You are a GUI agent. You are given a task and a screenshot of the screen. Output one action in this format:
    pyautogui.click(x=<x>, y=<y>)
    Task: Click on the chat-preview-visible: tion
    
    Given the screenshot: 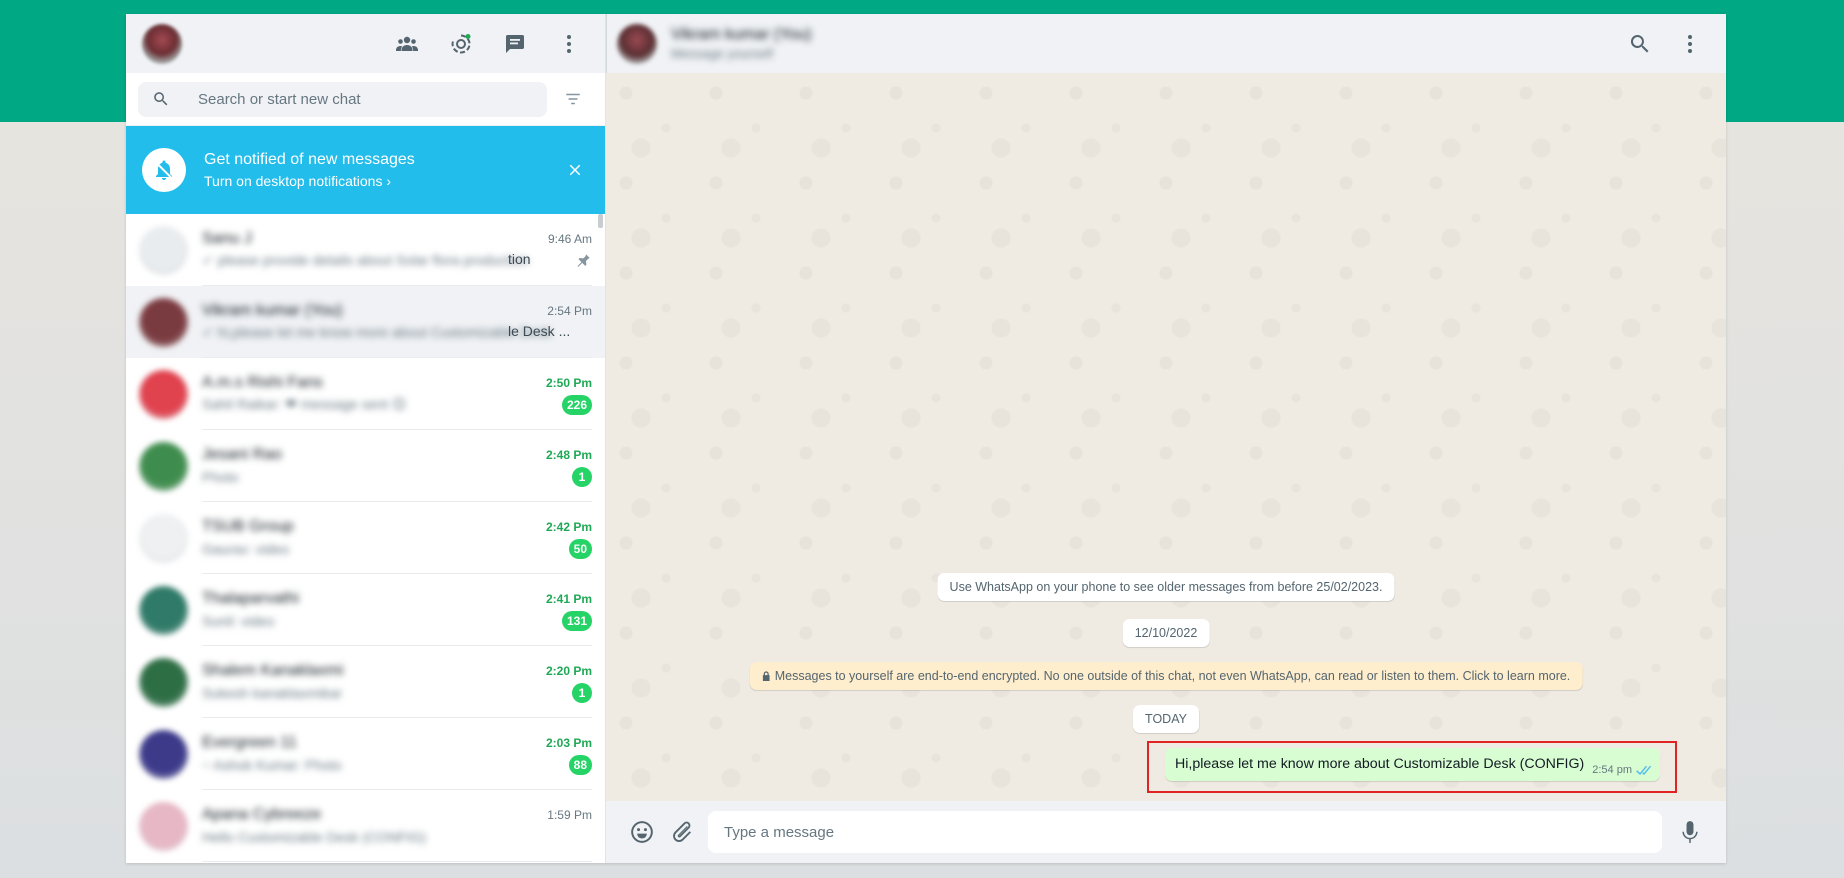 What is the action you would take?
    pyautogui.click(x=519, y=259)
    